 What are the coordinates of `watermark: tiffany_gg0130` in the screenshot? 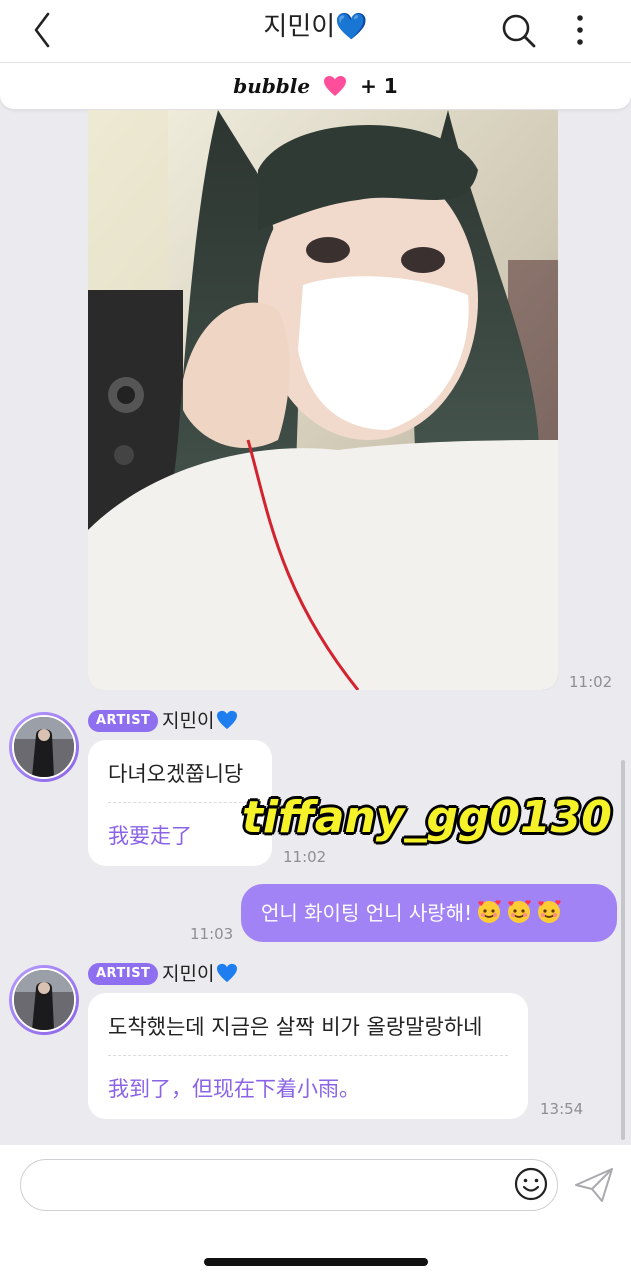 It's located at (427, 817).